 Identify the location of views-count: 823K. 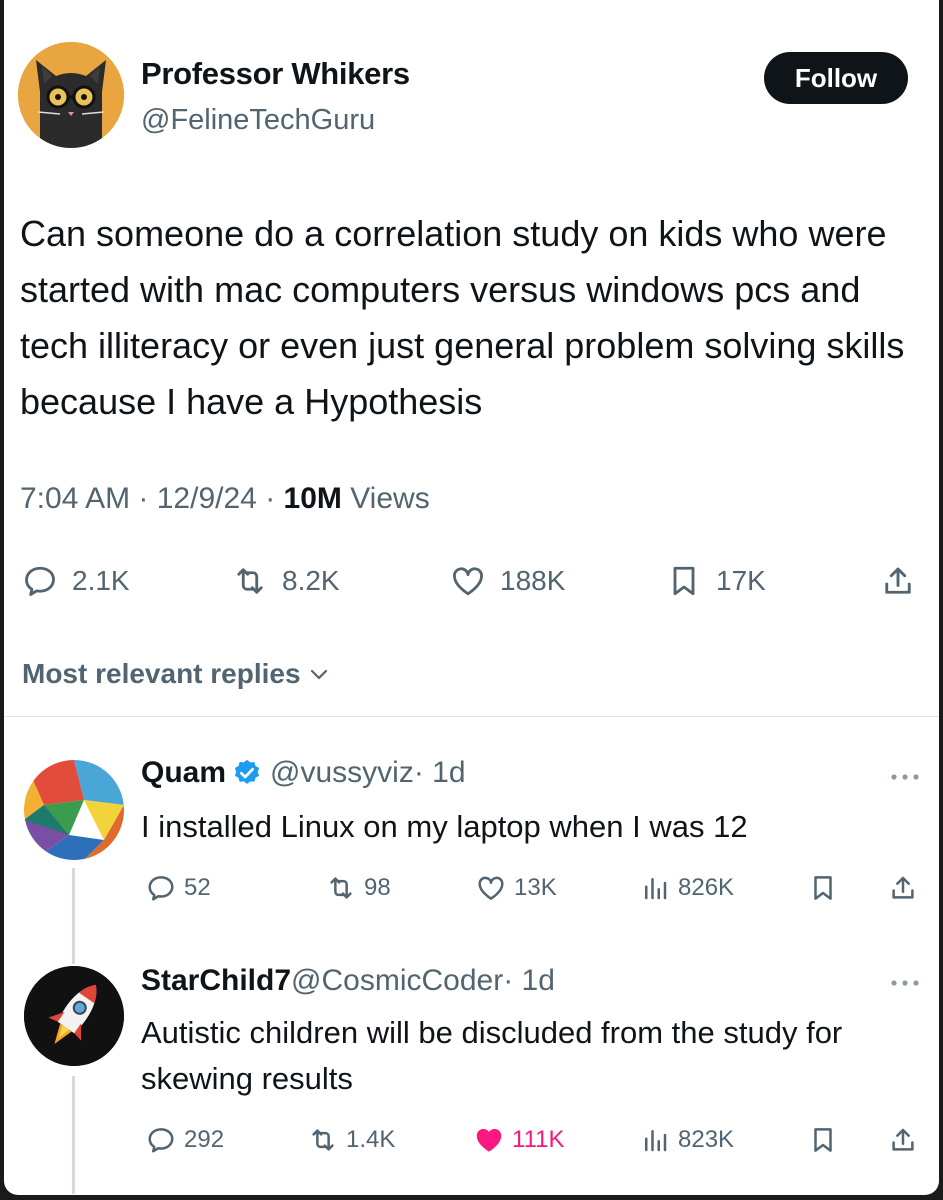
(706, 1139).